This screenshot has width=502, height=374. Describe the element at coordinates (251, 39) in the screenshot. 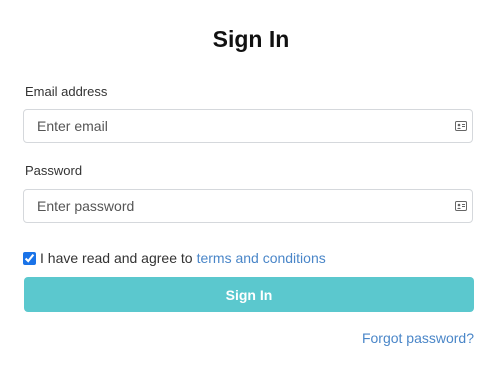

I see `page-title: Sign In` at that location.